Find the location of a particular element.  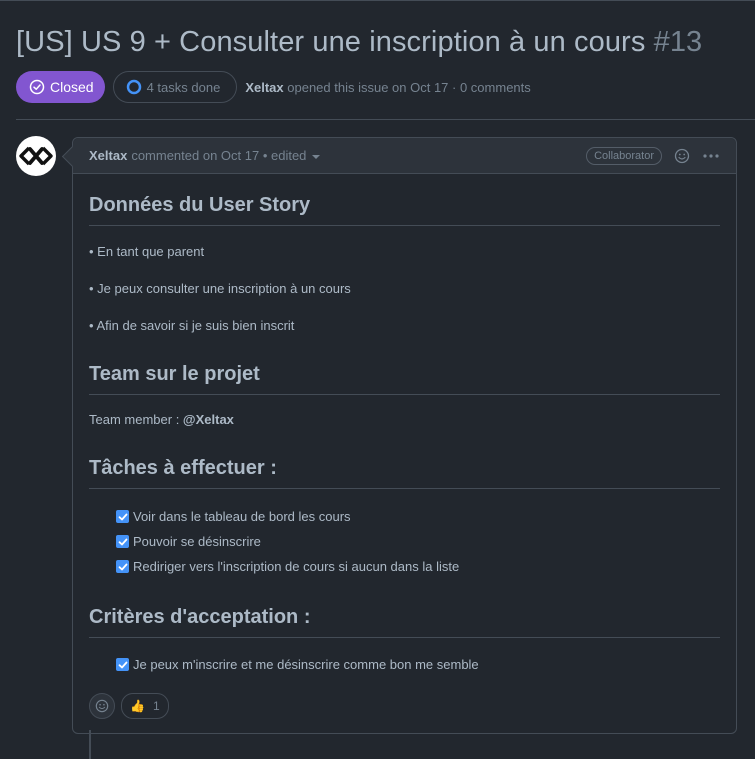

smiley-icon is located at coordinates (102, 706).